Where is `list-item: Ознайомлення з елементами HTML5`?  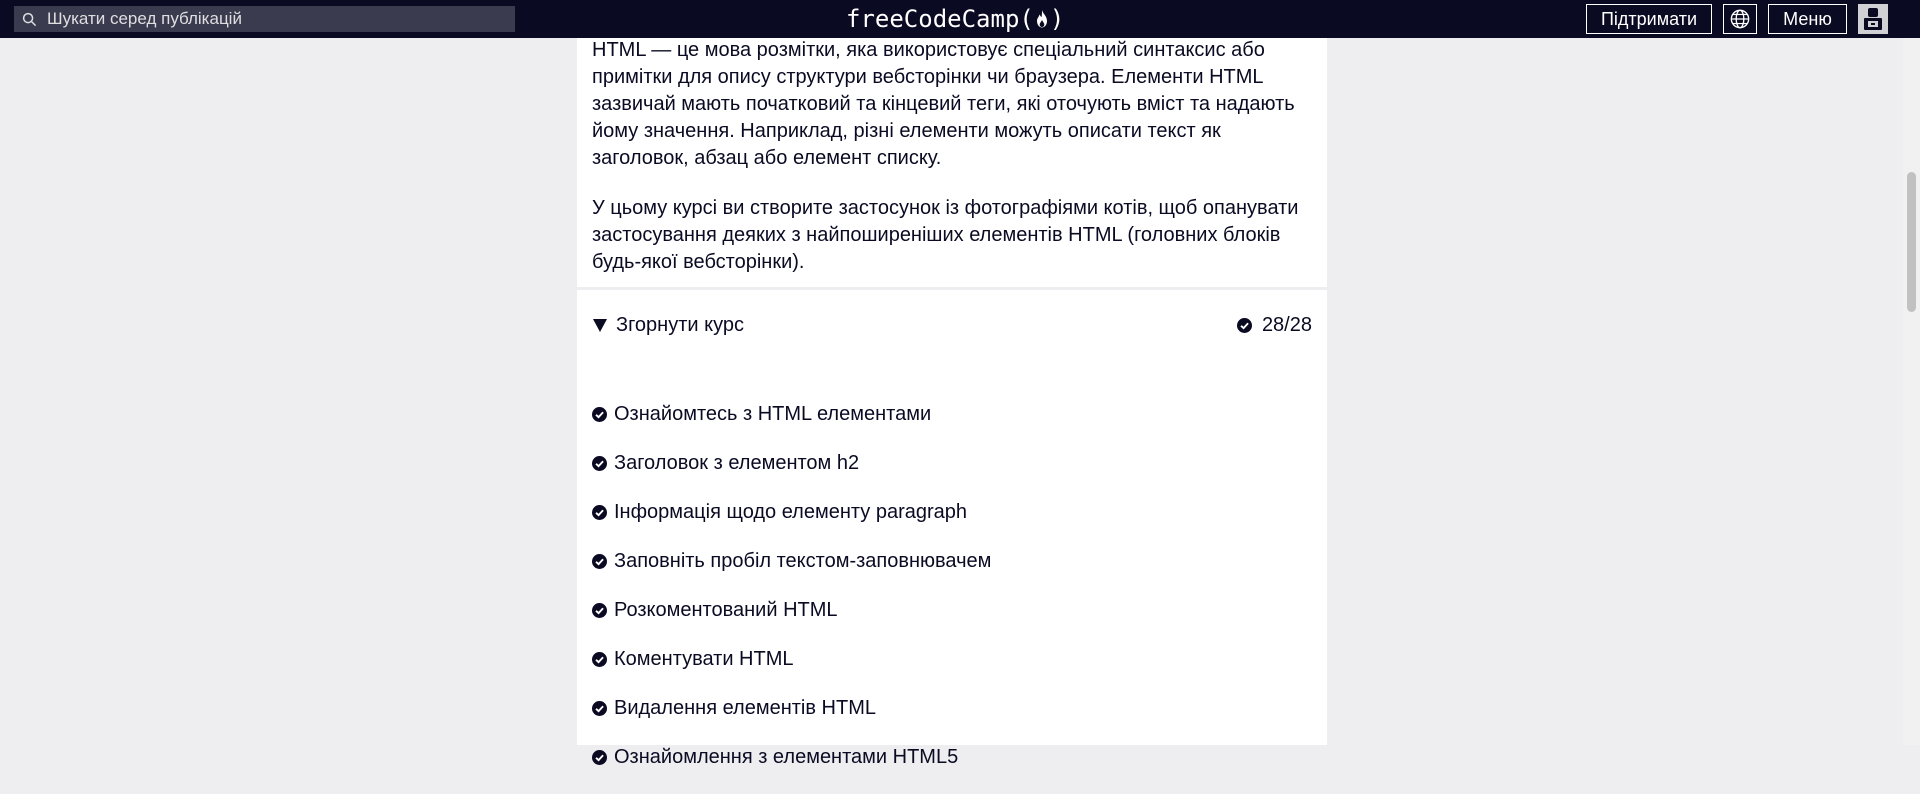
list-item: Ознайомлення з елементами HTML5 is located at coordinates (952, 769).